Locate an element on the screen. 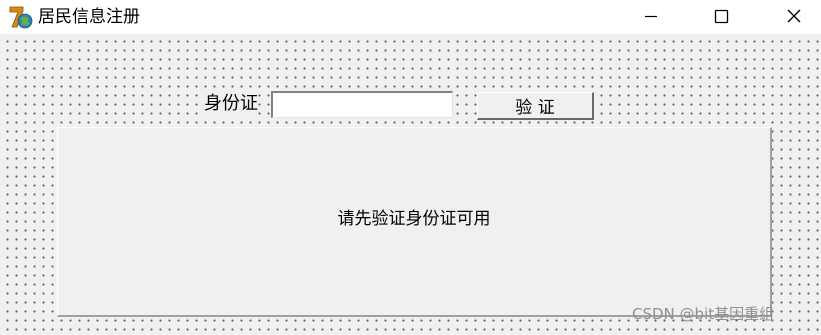  id-card-input is located at coordinates (362, 104).